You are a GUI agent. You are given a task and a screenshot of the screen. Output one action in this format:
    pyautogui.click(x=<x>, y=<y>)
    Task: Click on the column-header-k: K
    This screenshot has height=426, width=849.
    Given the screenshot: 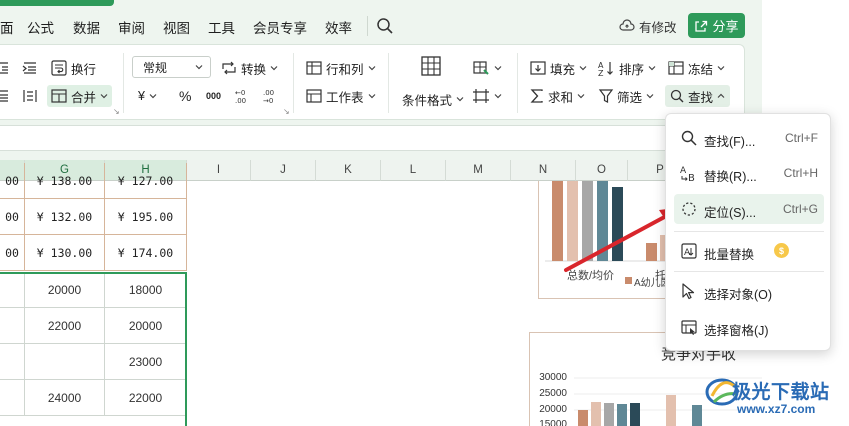 What is the action you would take?
    pyautogui.click(x=348, y=170)
    